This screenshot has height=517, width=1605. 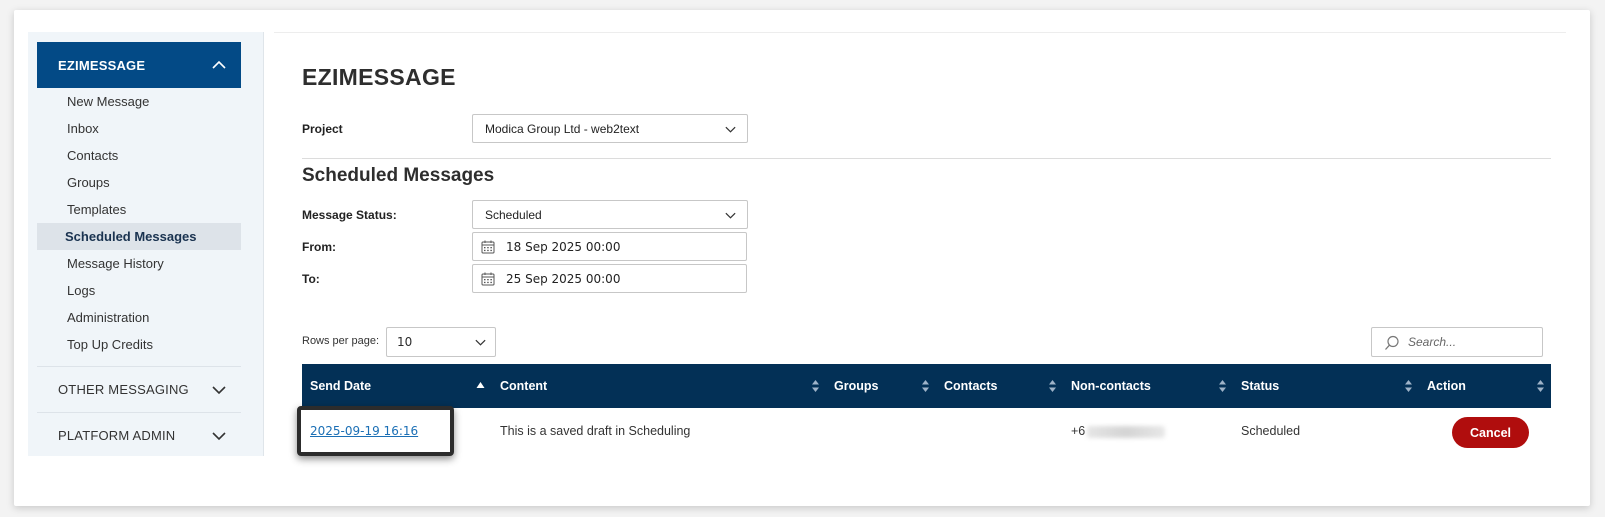 I want to click on search-box, so click(x=1457, y=342).